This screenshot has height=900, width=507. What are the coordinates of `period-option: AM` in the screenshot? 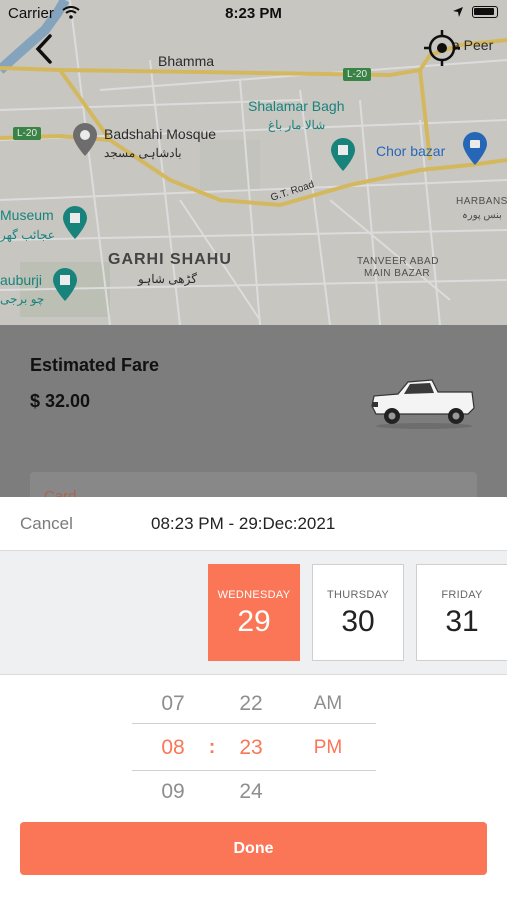 It's located at (328, 704).